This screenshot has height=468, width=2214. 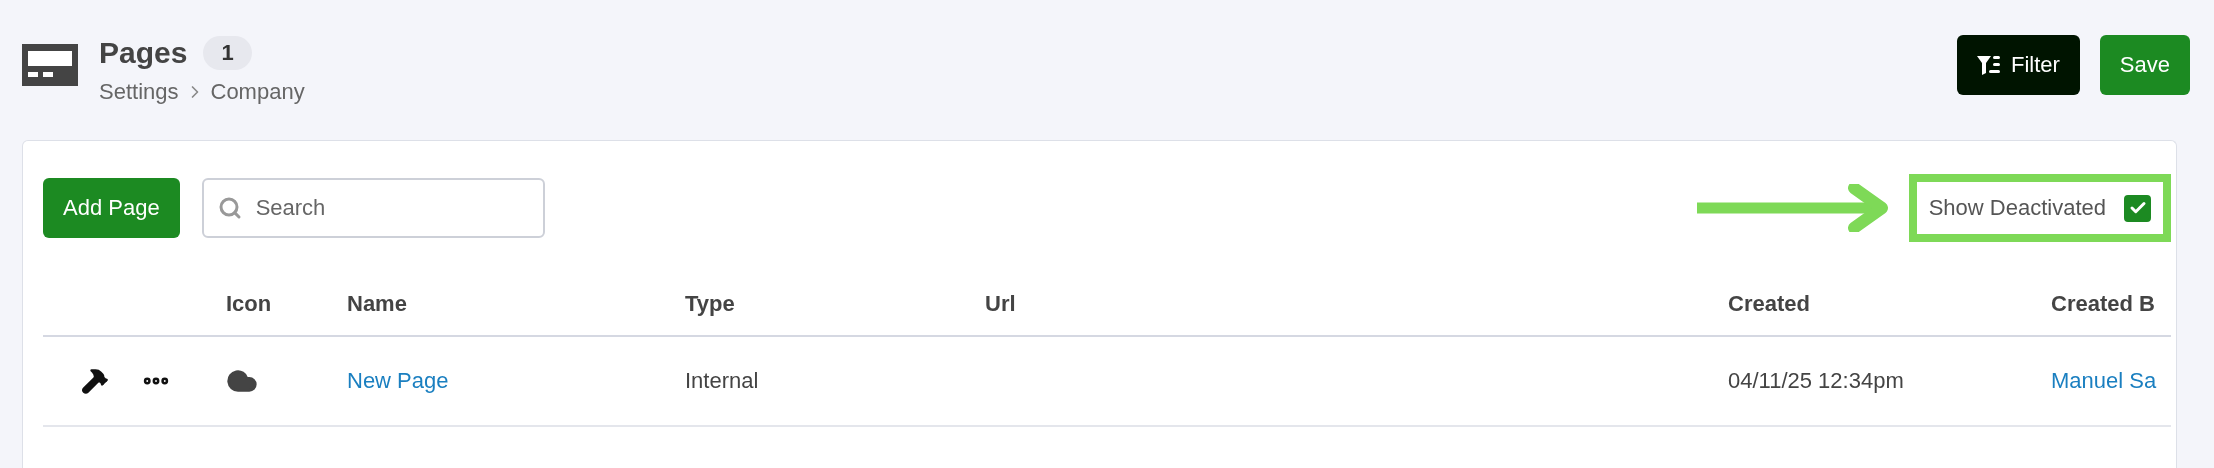 What do you see at coordinates (1356, 304) in the screenshot?
I see `column-header: Url` at bounding box center [1356, 304].